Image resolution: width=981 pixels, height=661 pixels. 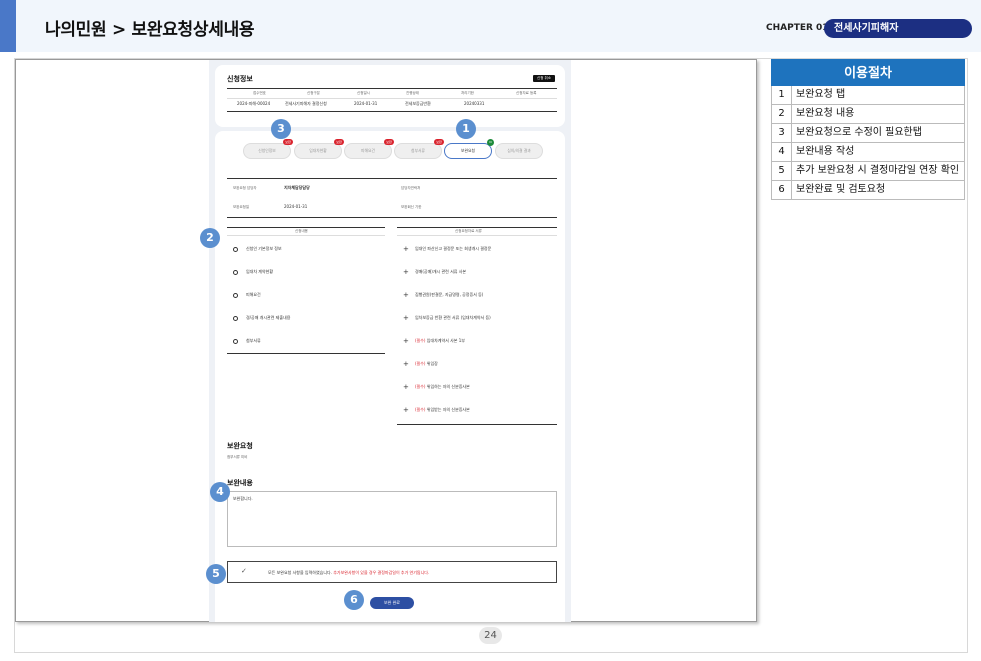 What do you see at coordinates (306, 235) in the screenshot?
I see `left-list-header-line` at bounding box center [306, 235].